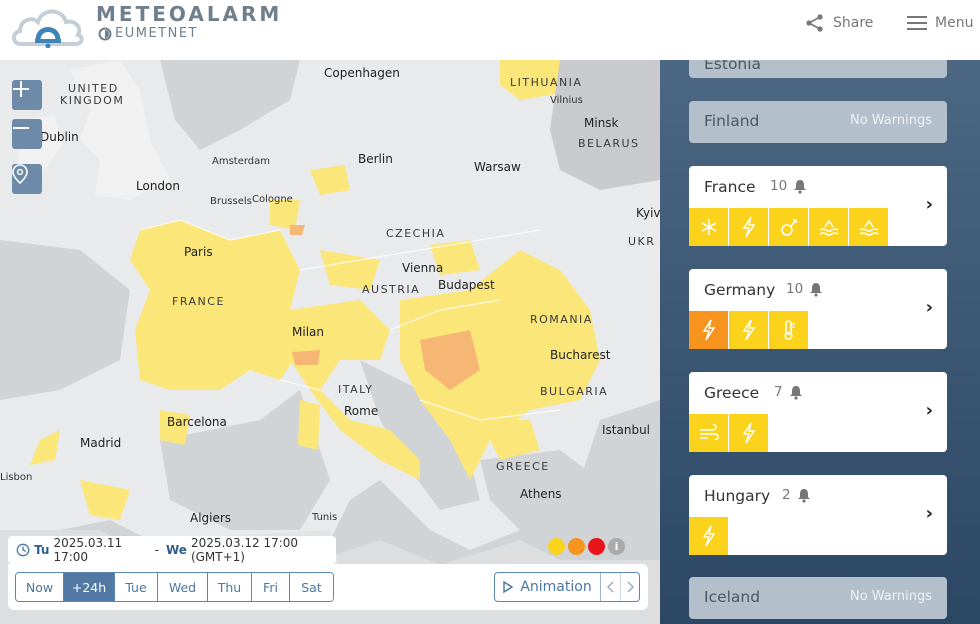  I want to click on country-card-france: France 10 ›, so click(818, 206).